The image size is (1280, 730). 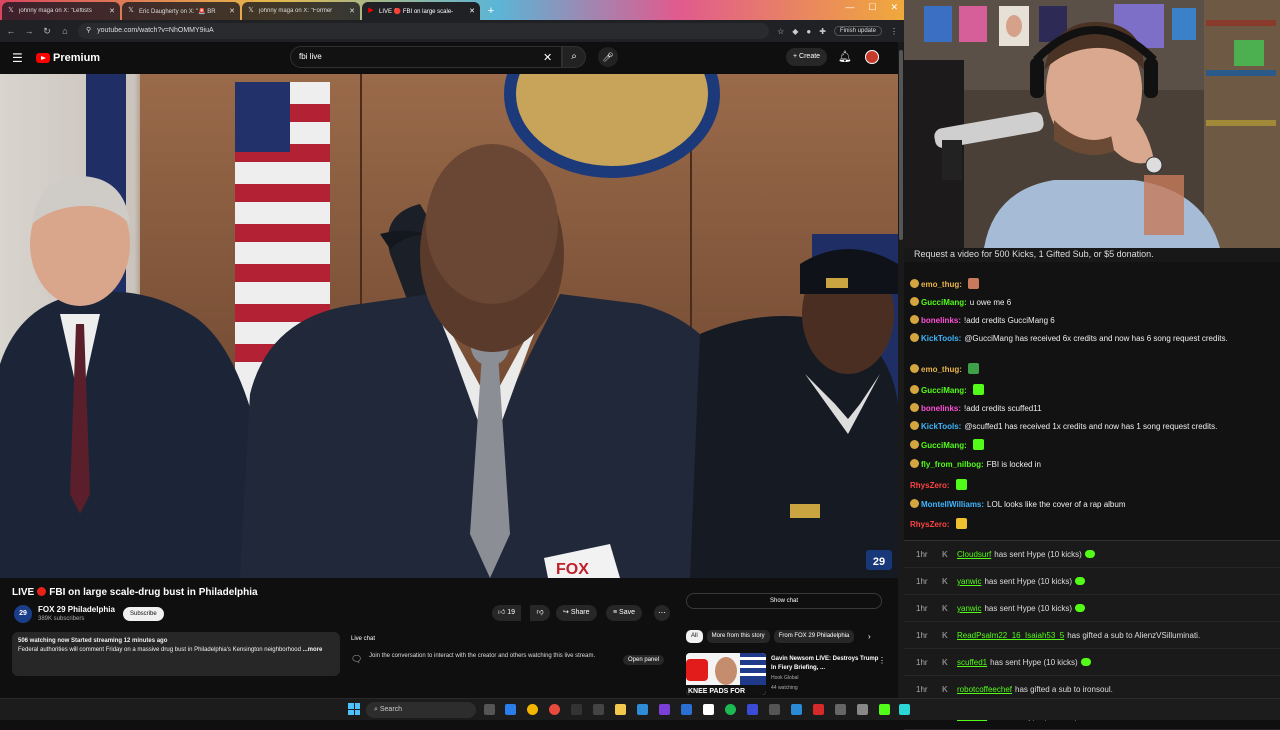 What do you see at coordinates (822, 31) in the screenshot?
I see `puzzle-icon: ✚` at bounding box center [822, 31].